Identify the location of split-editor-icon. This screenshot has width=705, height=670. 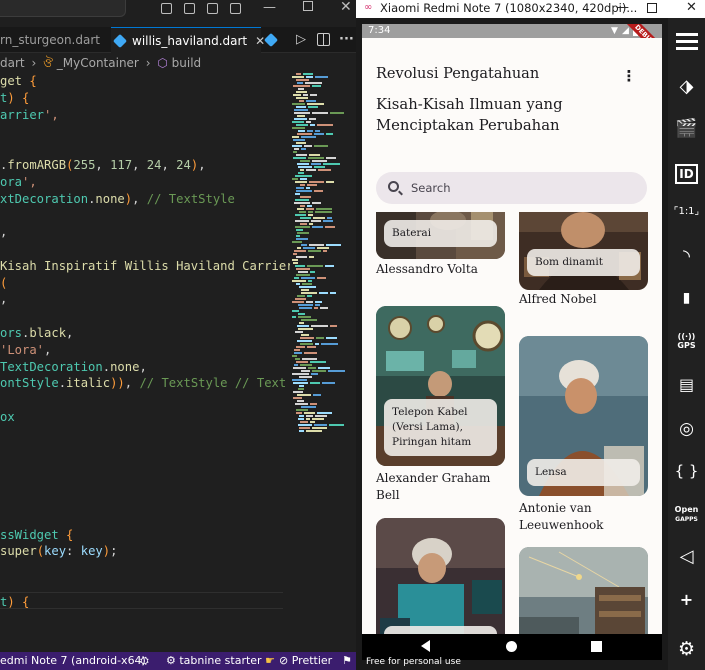
(323, 39).